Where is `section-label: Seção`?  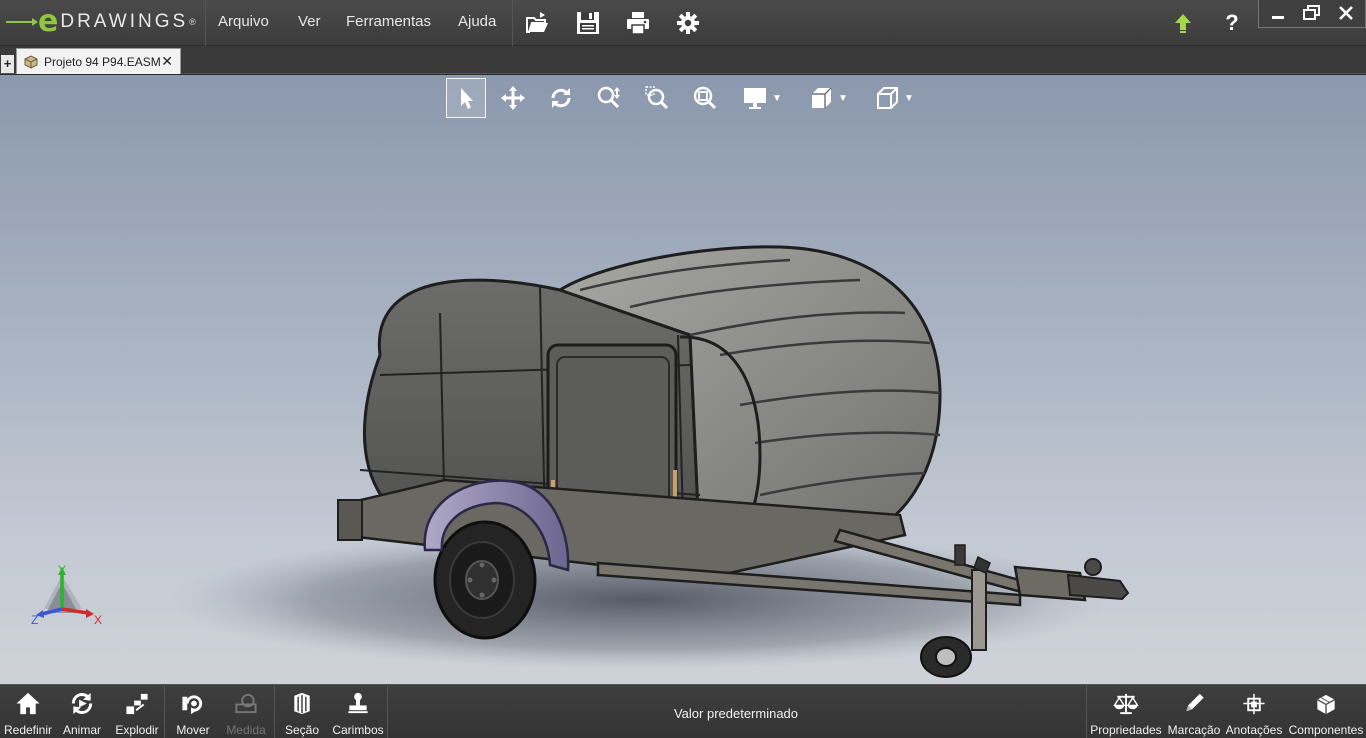 section-label: Seção is located at coordinates (302, 730).